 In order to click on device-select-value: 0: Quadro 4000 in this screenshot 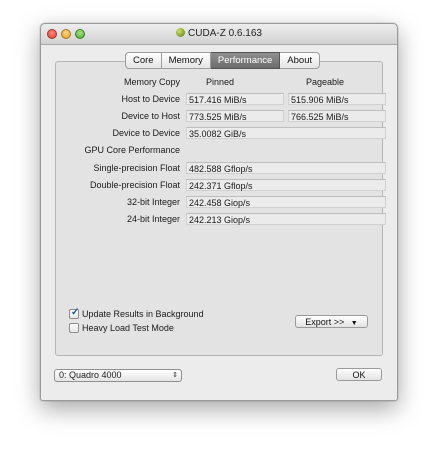, I will do `click(90, 375)`.